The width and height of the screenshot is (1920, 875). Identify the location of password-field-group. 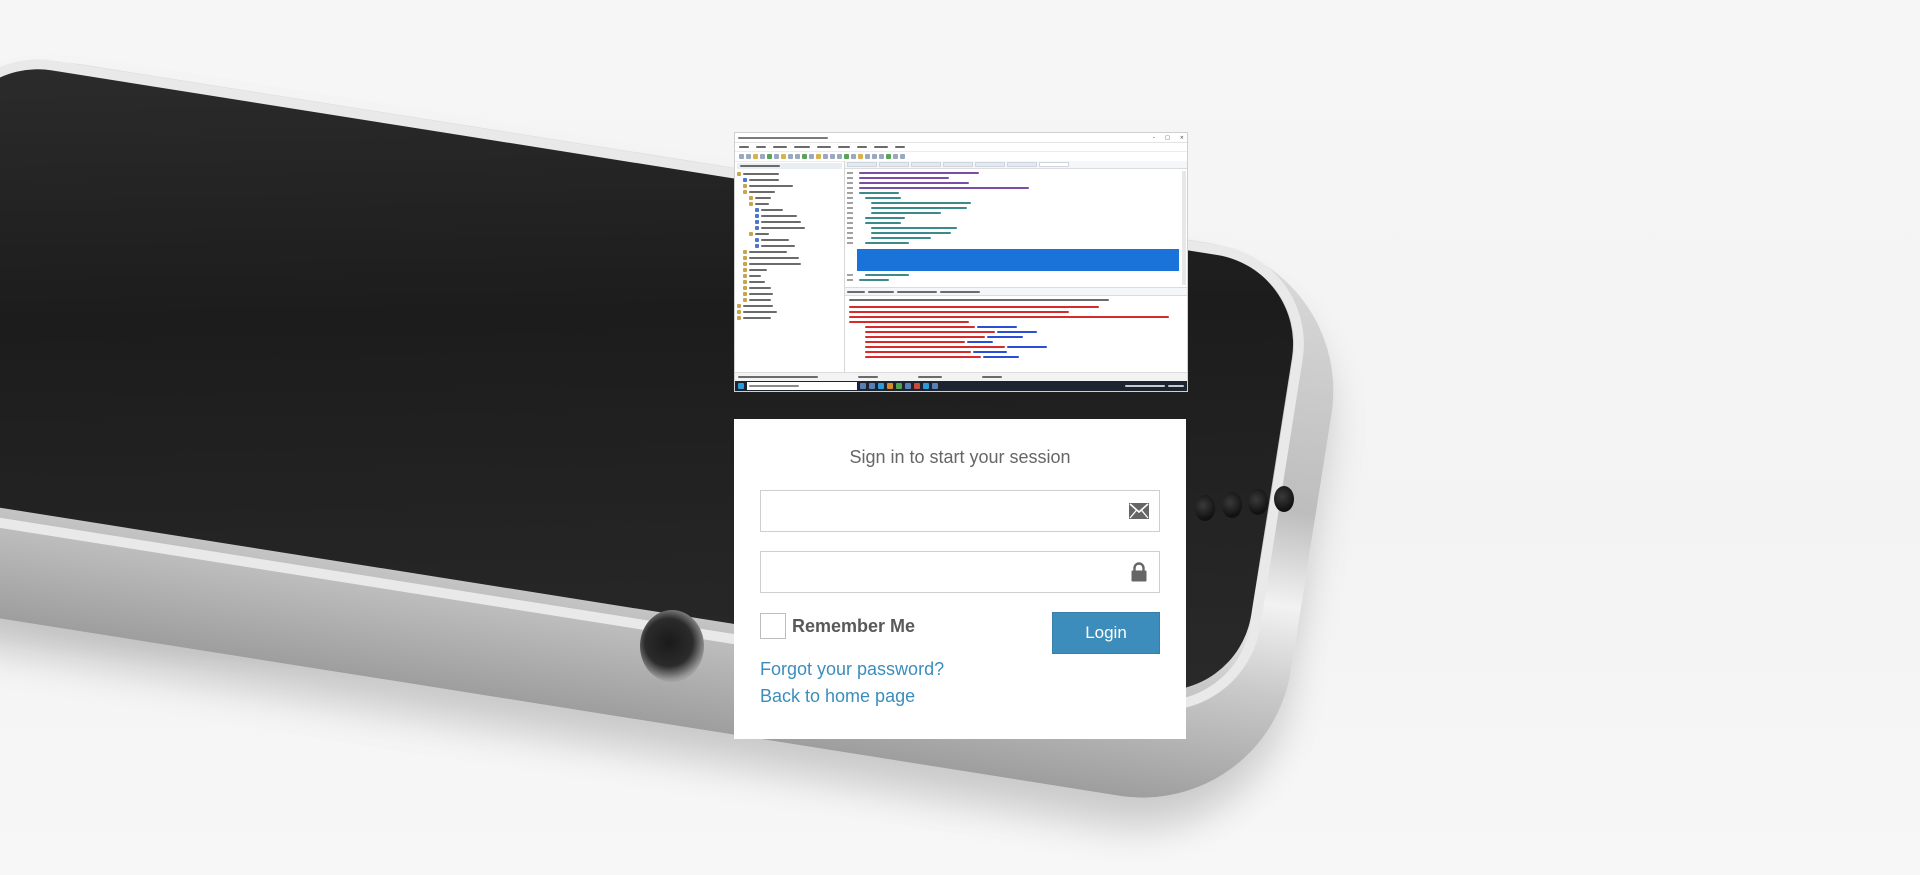
(960, 572).